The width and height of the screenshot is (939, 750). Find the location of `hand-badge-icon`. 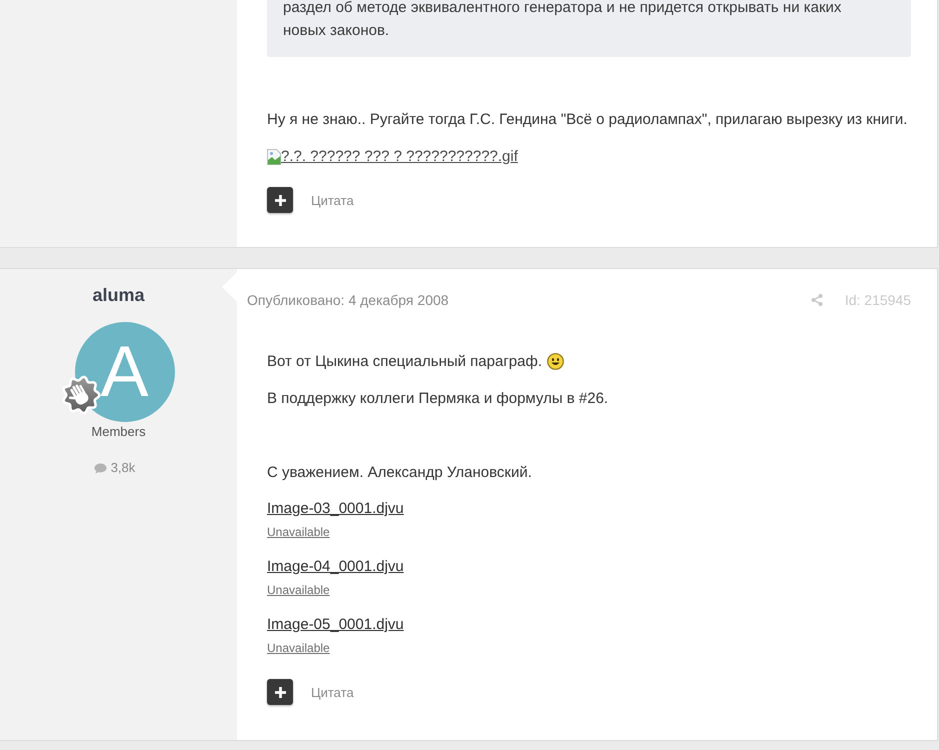

hand-badge-icon is located at coordinates (80, 395).